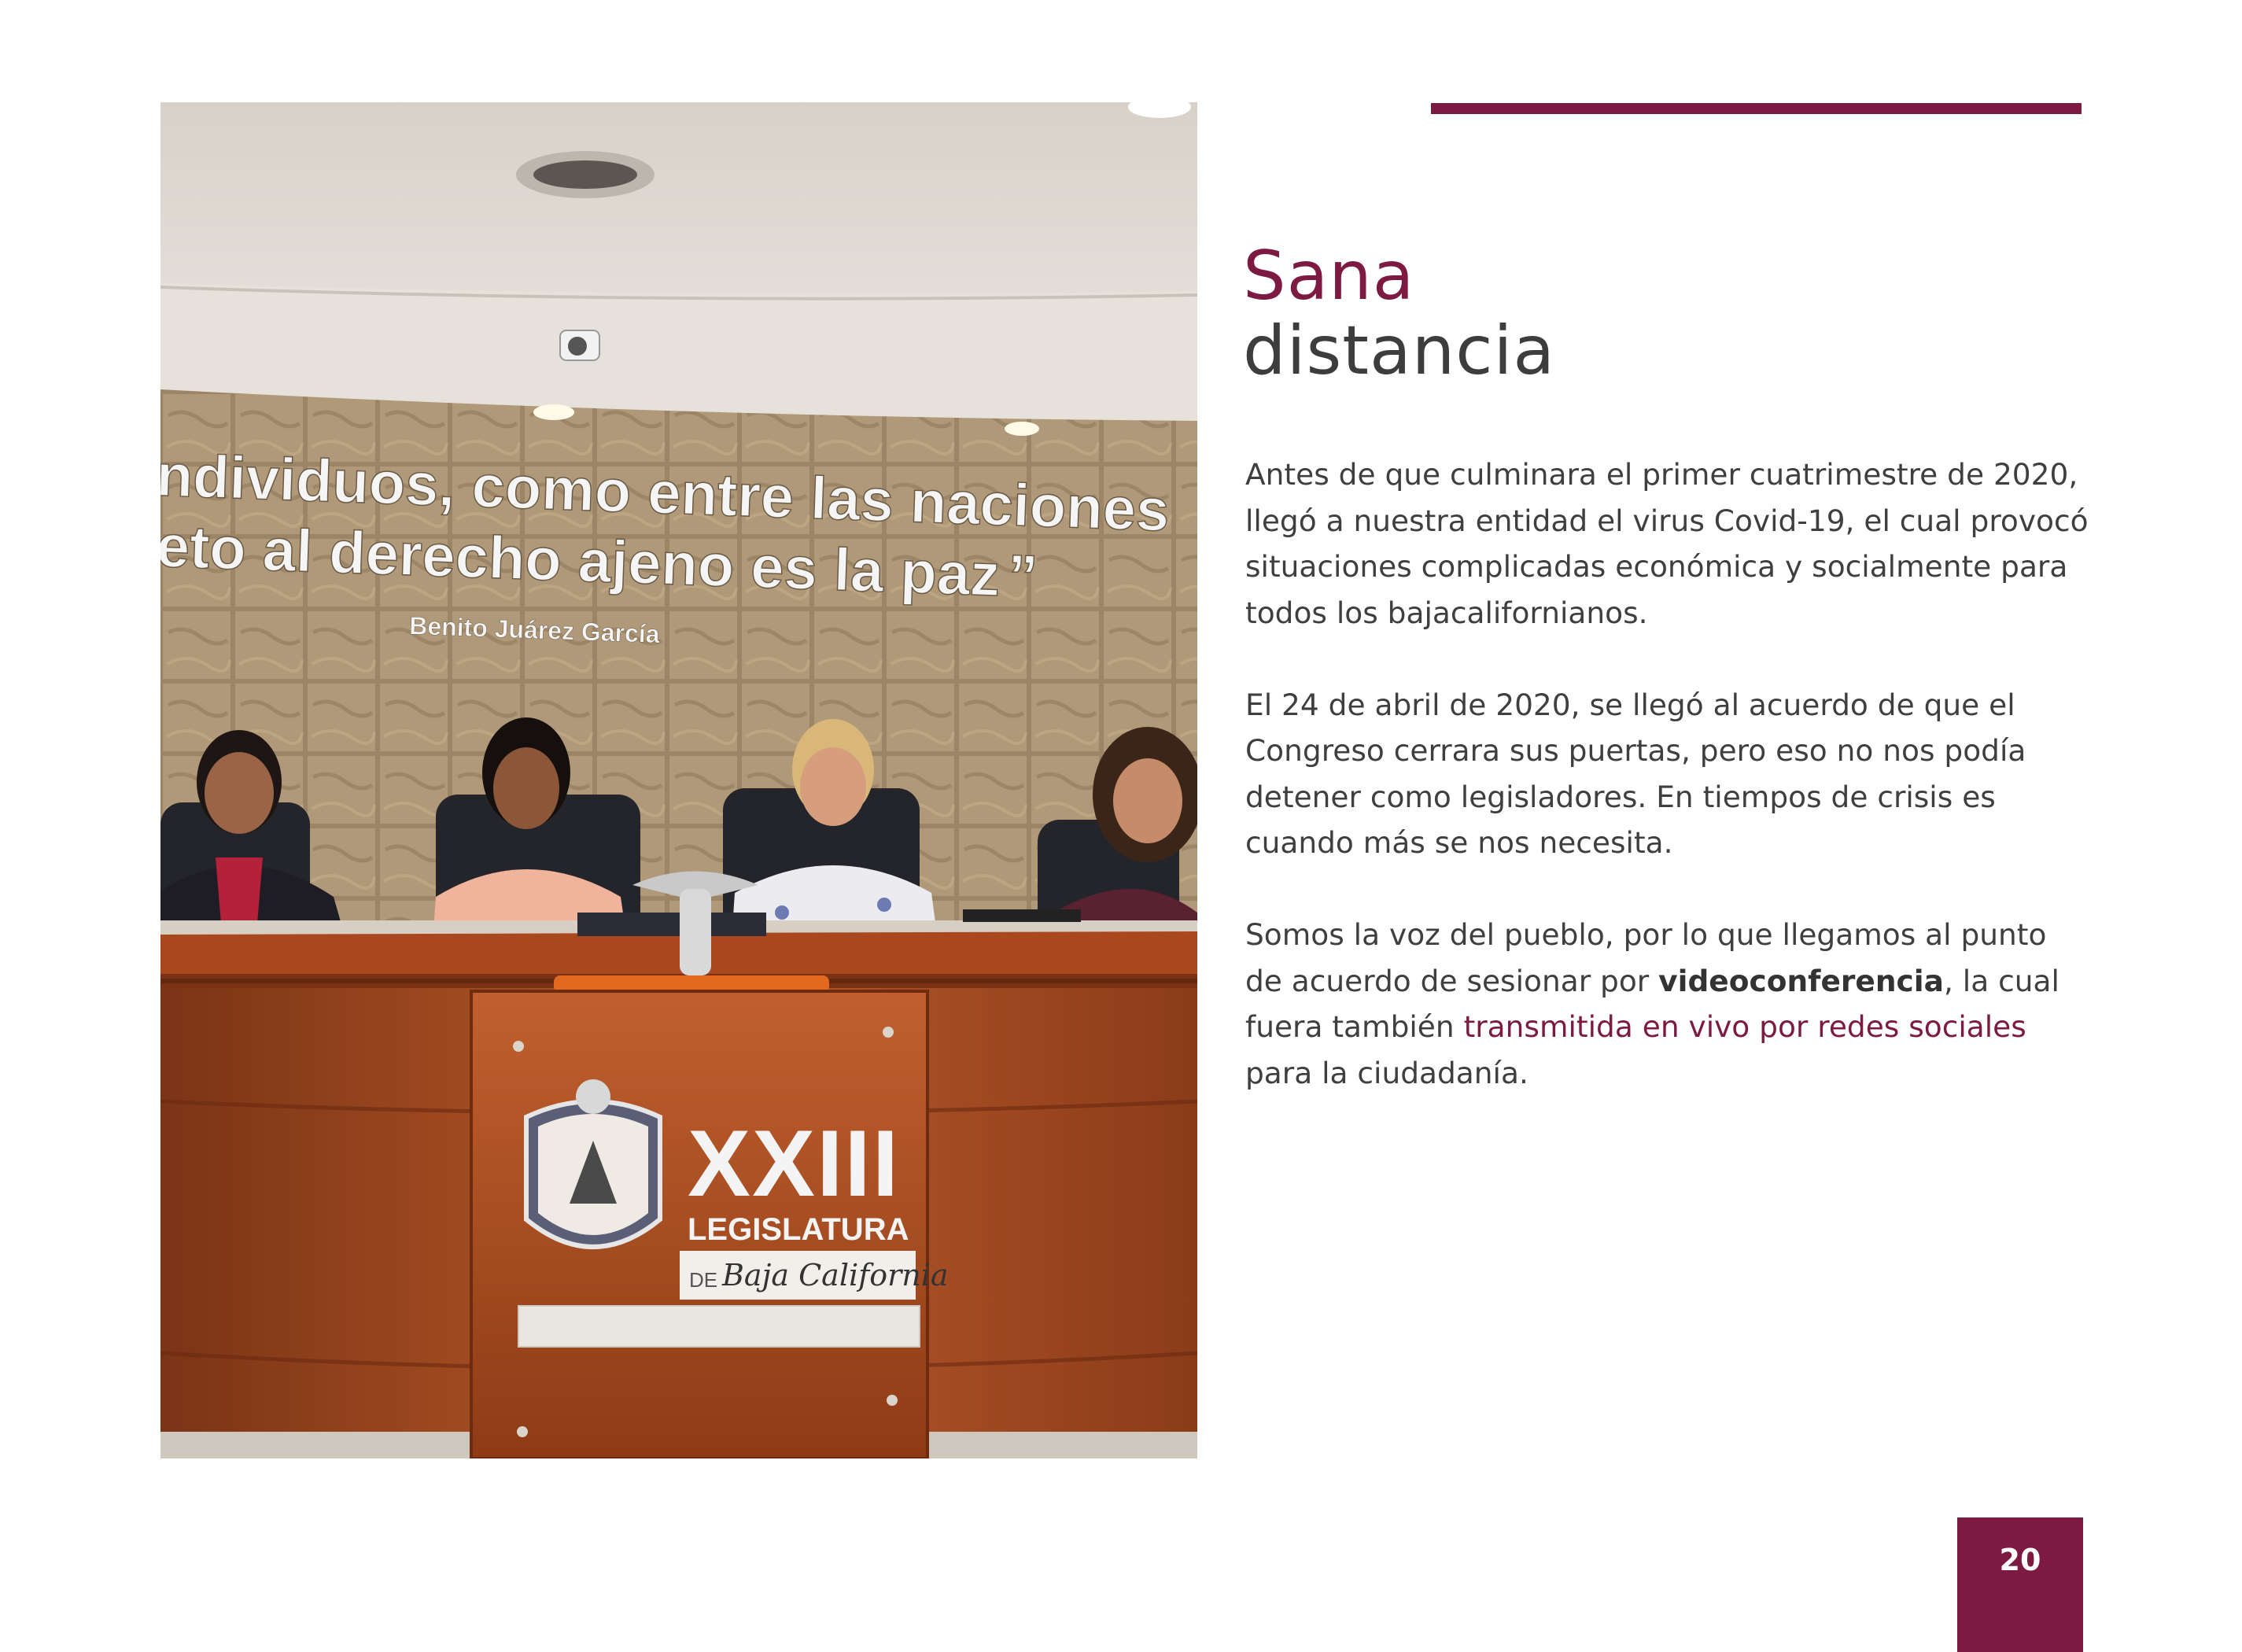 This screenshot has width=2242, height=1652. What do you see at coordinates (794, 1163) in the screenshot?
I see `podium-numeral: XXIII` at bounding box center [794, 1163].